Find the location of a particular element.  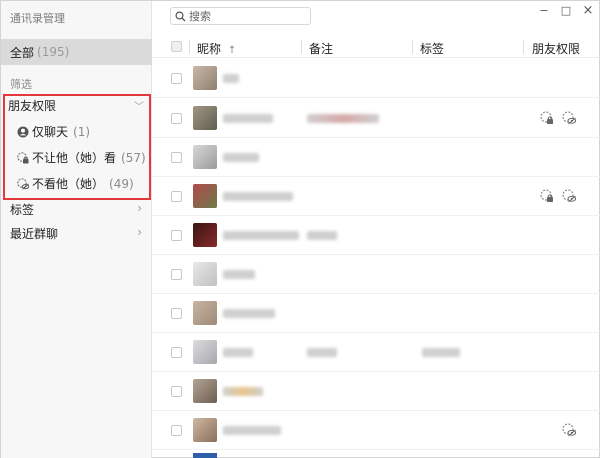

sidebar-item-chat-only-count: (1) is located at coordinates (82, 131).